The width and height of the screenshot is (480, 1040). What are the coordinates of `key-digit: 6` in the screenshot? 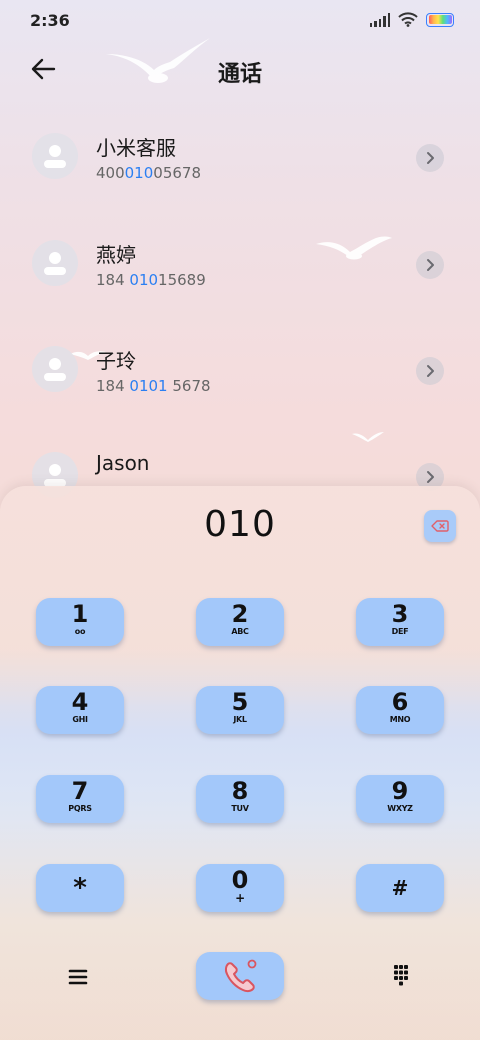 It's located at (400, 702).